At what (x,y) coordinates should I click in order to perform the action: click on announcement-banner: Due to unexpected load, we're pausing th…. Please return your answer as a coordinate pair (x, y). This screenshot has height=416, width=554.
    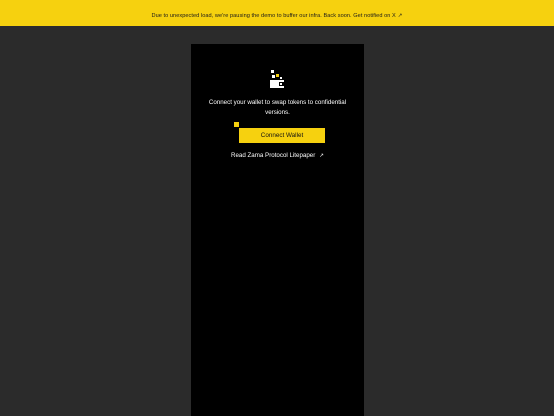
    Looking at the image, I should click on (277, 13).